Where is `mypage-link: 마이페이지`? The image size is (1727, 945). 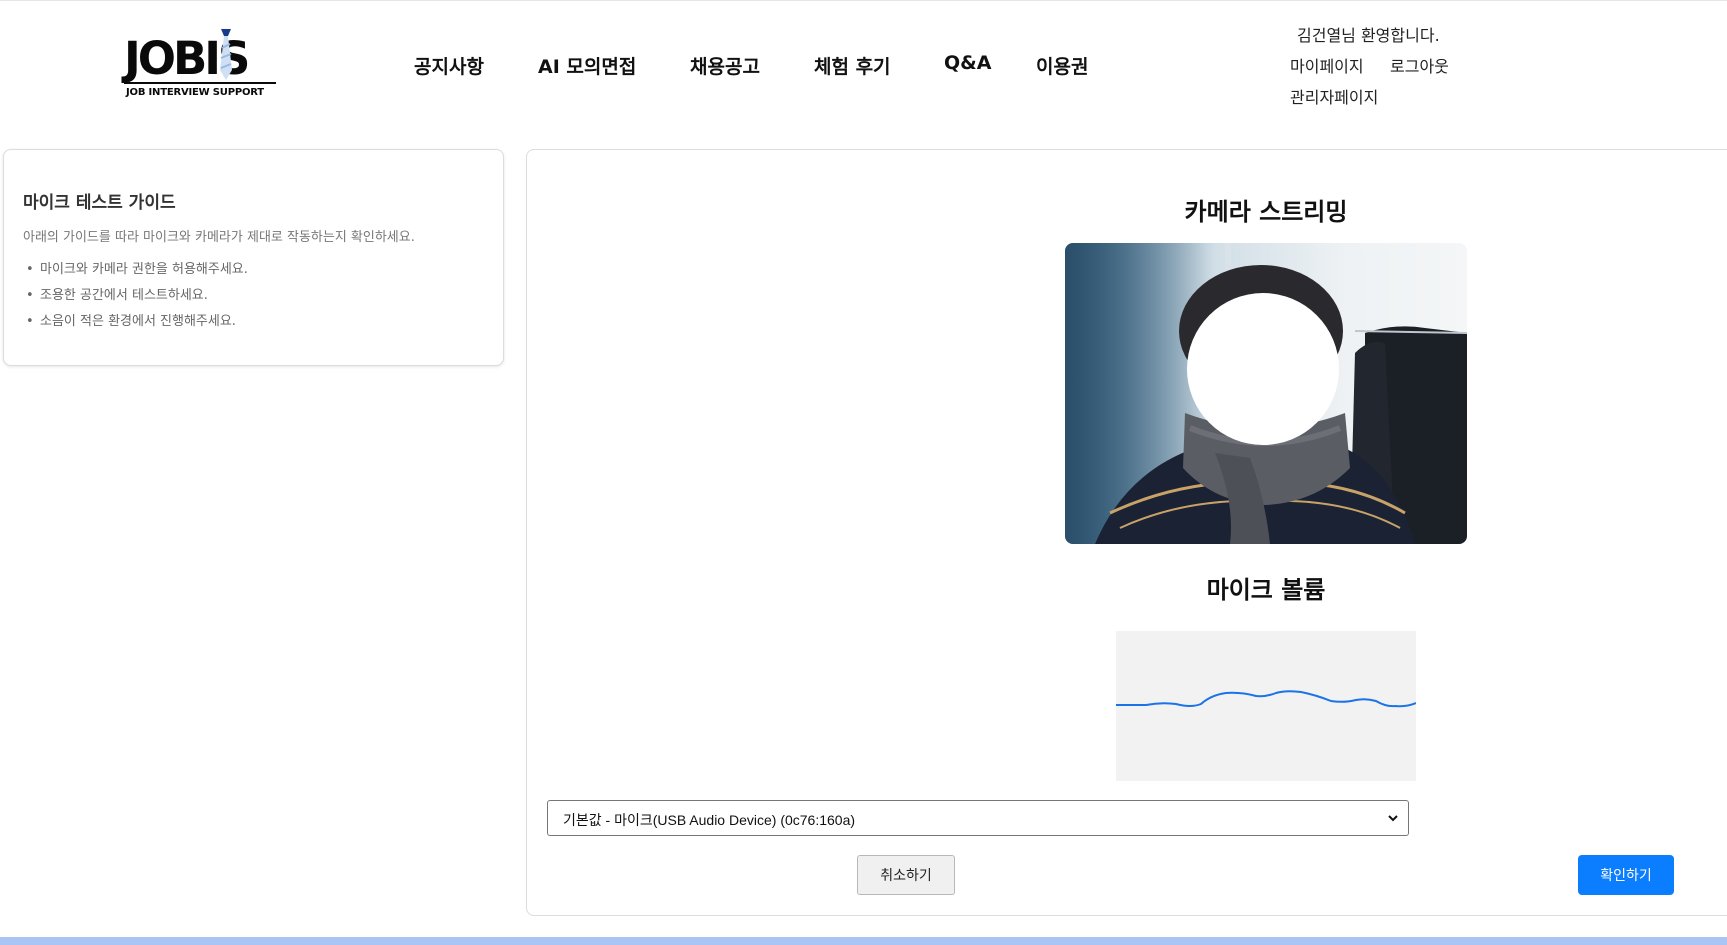
mypage-link: 마이페이지 is located at coordinates (1327, 65).